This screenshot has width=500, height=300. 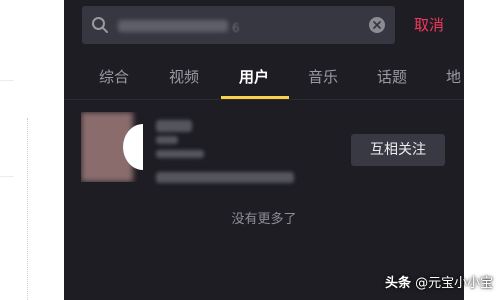 I want to click on clear-icon, so click(x=377, y=25).